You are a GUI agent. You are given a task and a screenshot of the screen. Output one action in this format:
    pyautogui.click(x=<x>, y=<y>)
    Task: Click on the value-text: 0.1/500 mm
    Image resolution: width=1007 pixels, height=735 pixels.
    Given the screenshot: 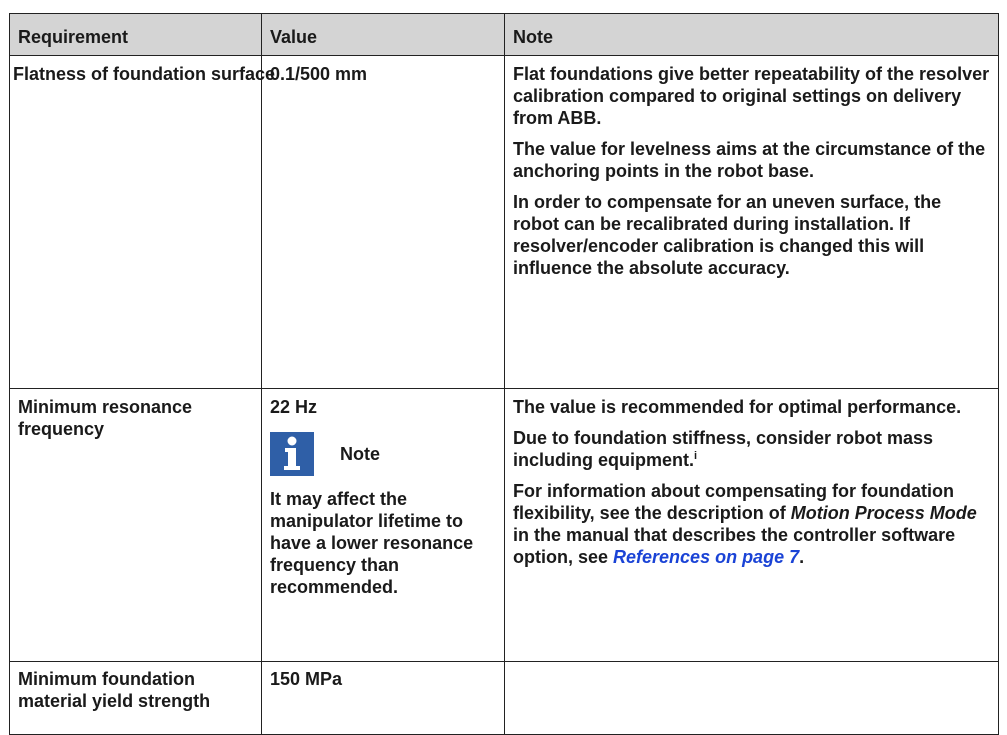 What is the action you would take?
    pyautogui.click(x=319, y=74)
    